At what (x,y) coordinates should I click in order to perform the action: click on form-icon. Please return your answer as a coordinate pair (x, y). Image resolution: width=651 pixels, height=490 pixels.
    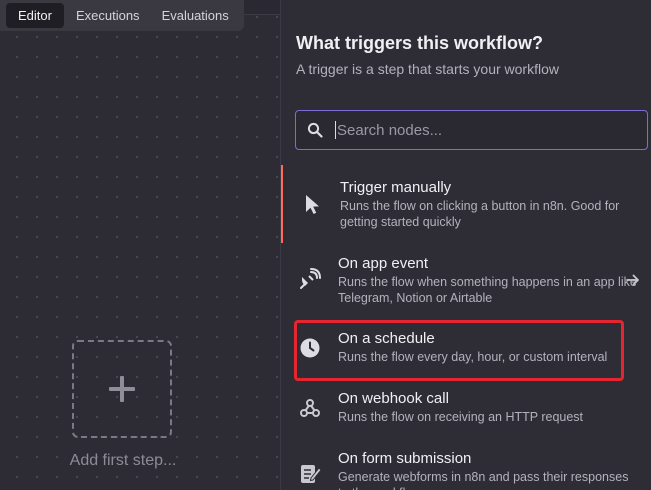
    Looking at the image, I should click on (311, 474).